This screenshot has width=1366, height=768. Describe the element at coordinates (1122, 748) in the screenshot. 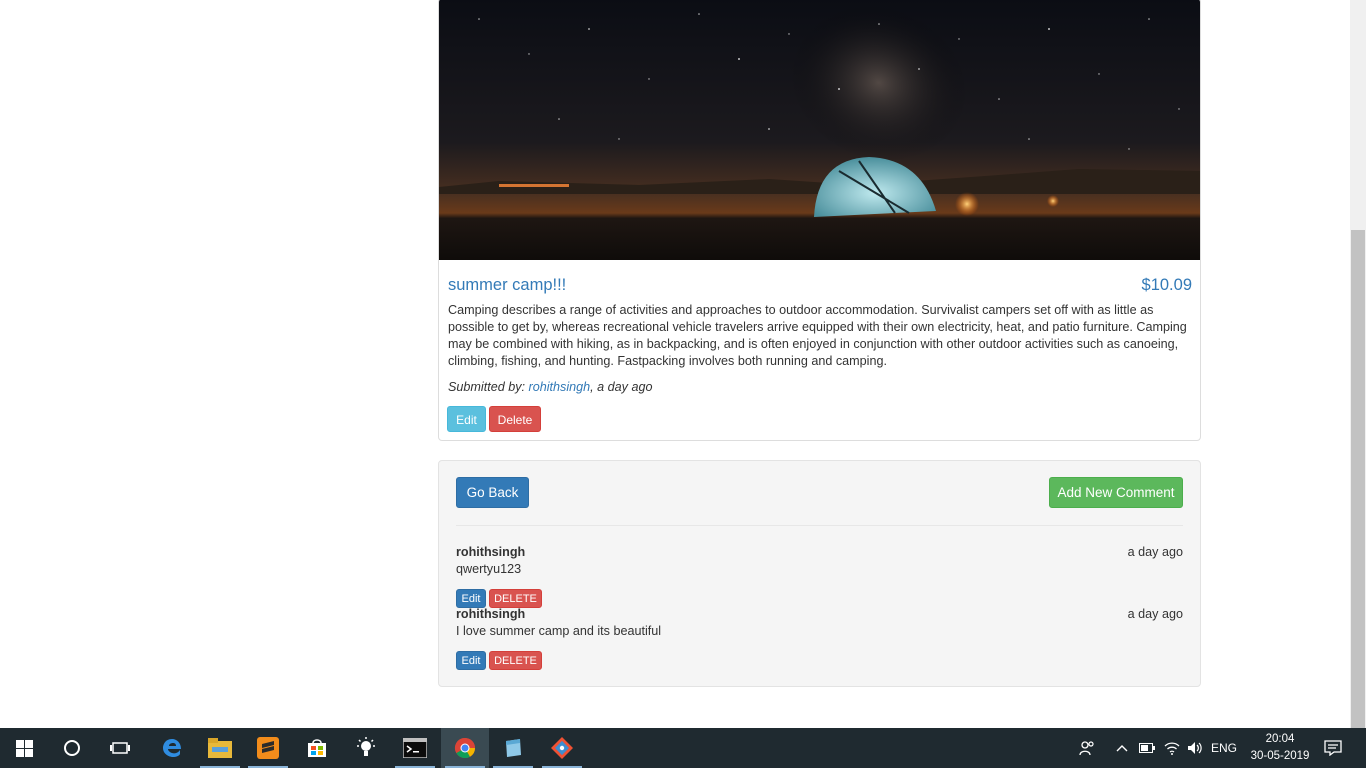

I see `chevron-up-icon` at that location.